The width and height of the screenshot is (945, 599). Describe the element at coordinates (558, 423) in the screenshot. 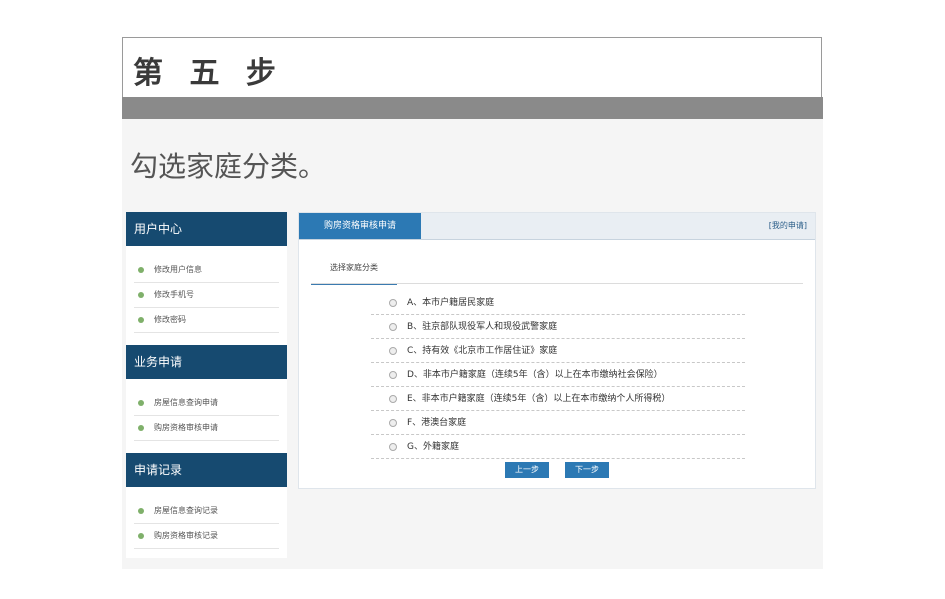

I see `option-f: F、港澳台家庭` at that location.